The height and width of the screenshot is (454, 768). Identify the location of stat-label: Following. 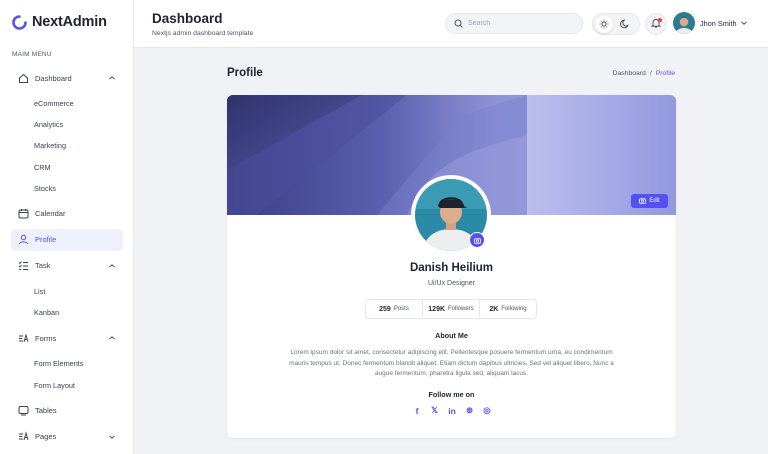
(514, 309).